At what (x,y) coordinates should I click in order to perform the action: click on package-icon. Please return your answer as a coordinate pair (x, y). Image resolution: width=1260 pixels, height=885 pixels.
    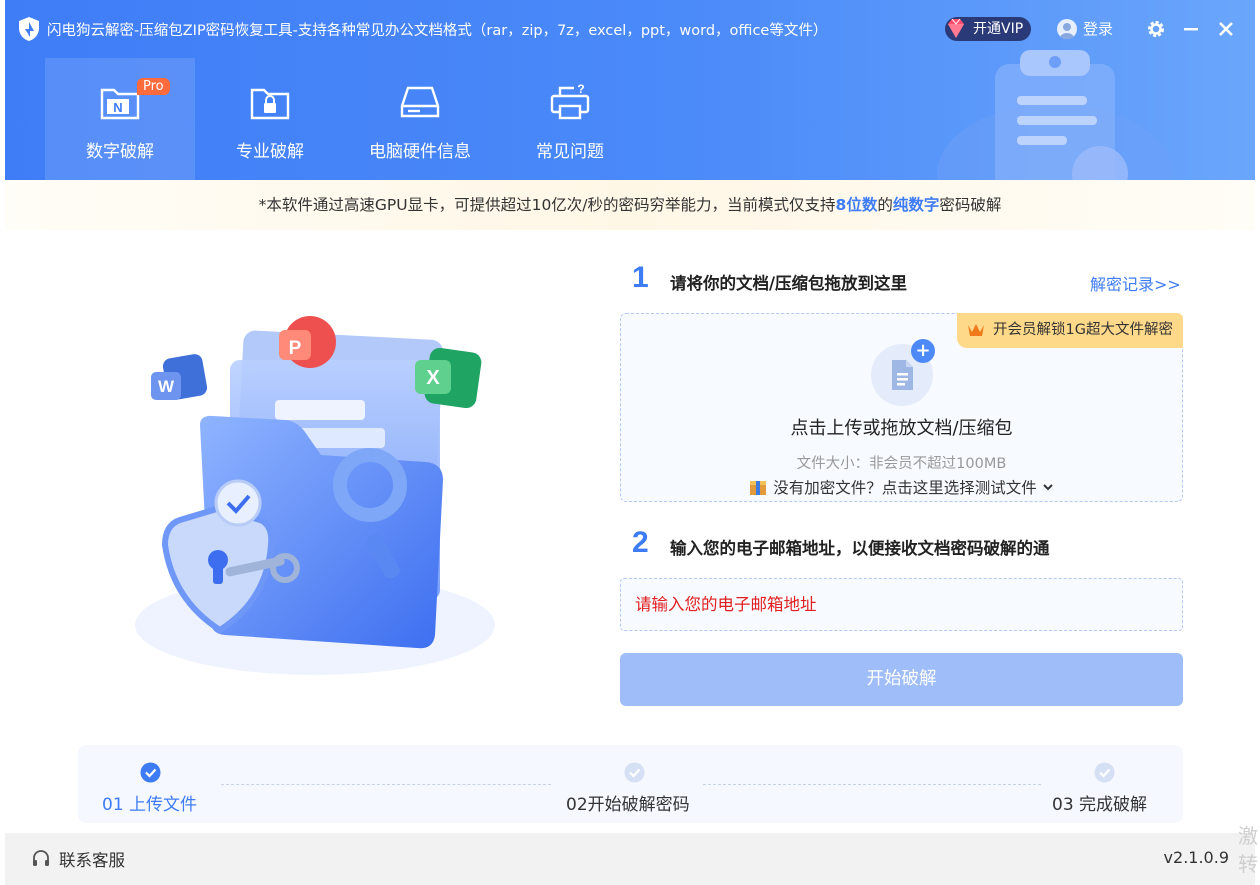
    Looking at the image, I should click on (758, 488).